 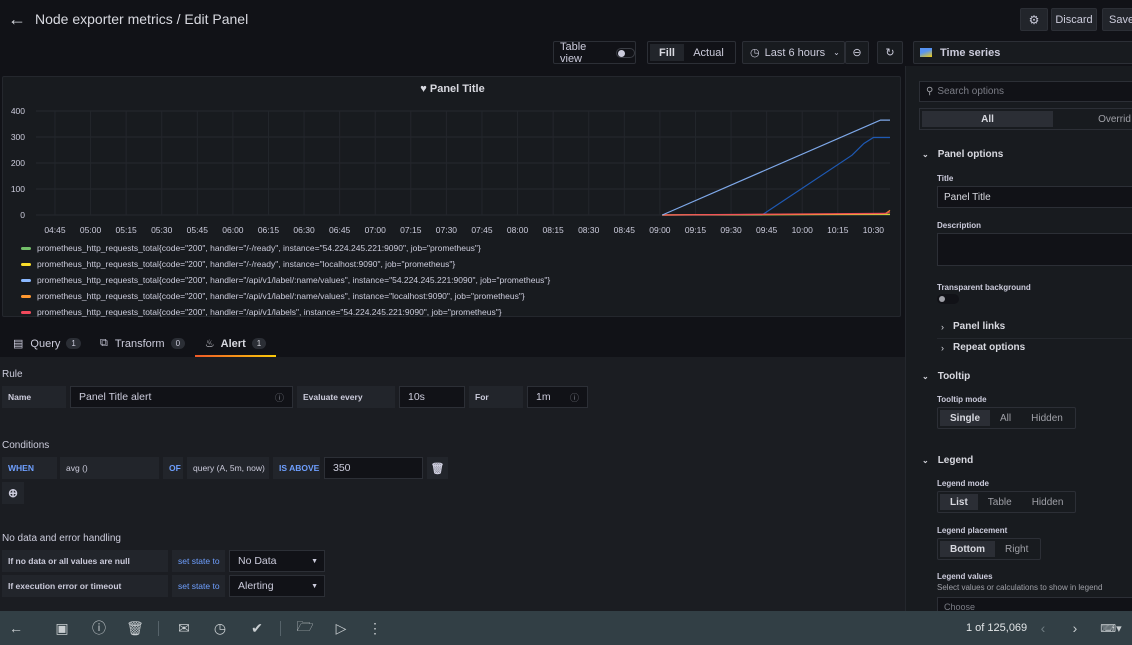 I want to click on of-label: OF, so click(x=173, y=468).